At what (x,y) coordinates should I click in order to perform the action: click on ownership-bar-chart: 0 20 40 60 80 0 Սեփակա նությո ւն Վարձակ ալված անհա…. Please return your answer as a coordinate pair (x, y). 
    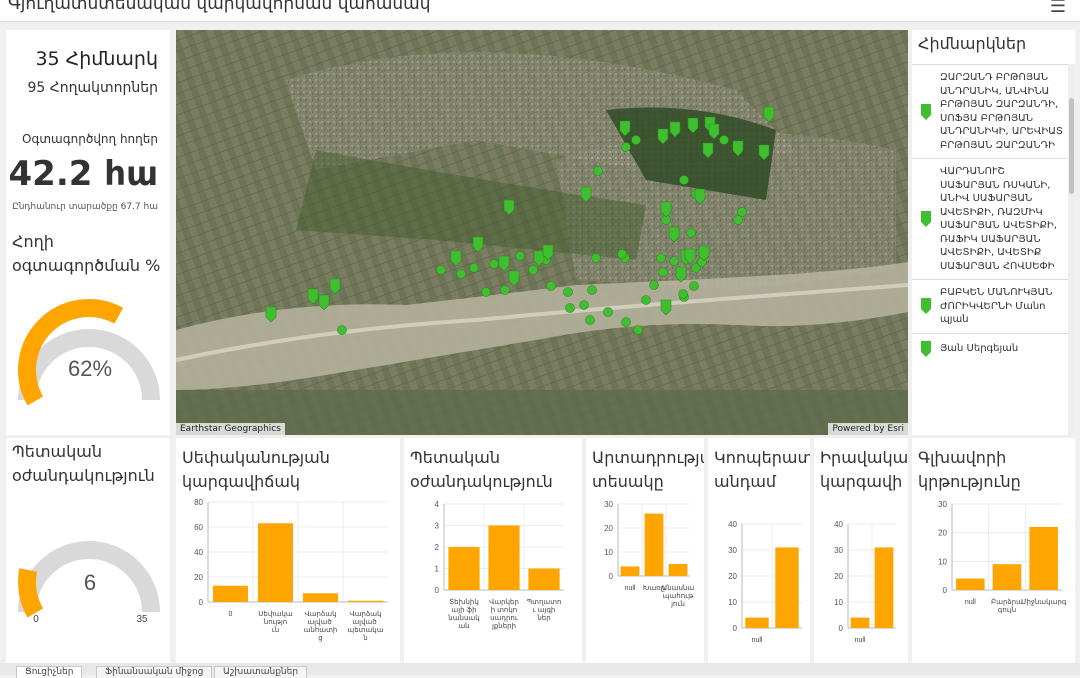
    Looking at the image, I should click on (291, 570).